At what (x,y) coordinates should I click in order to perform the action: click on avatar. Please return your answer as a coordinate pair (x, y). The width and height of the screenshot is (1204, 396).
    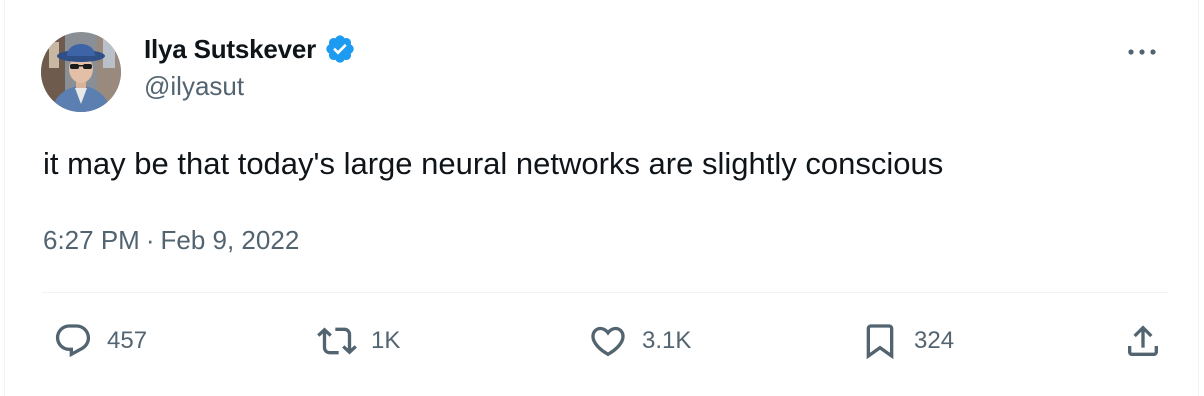
    Looking at the image, I should click on (81, 72).